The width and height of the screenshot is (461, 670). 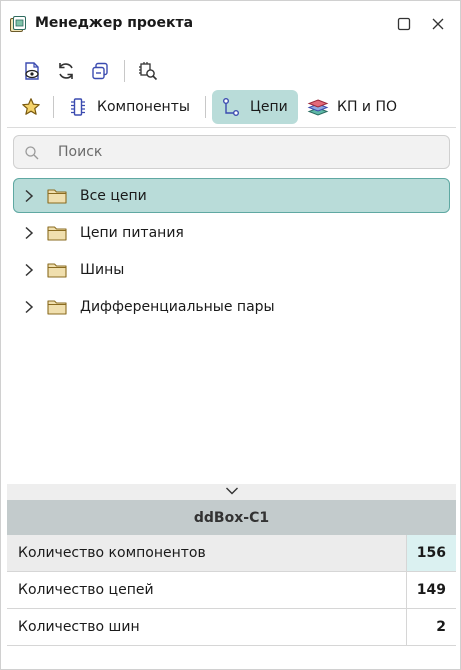 What do you see at coordinates (231, 553) in the screenshot?
I see `stat-row-components: Количество компонентов 156` at bounding box center [231, 553].